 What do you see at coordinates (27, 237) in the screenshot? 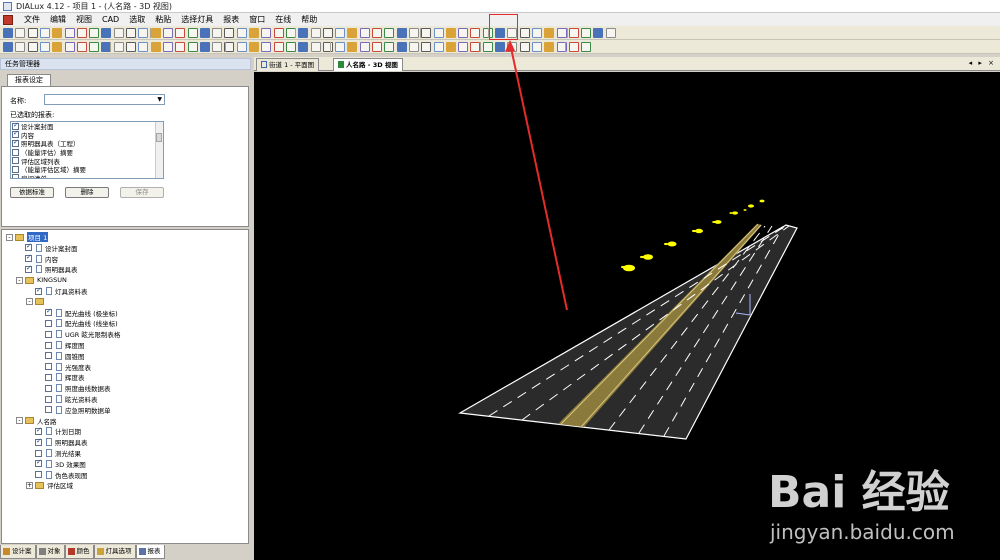
I see `tree-item: - 项目 1` at bounding box center [27, 237].